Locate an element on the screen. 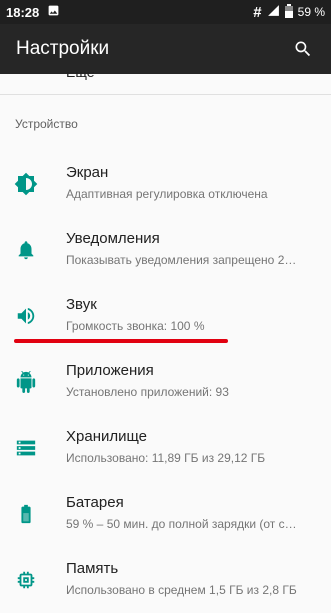 This screenshot has height=613, width=331. item-summary: Использовано: 11,89 ГБ из 29,12 ГБ is located at coordinates (166, 458).